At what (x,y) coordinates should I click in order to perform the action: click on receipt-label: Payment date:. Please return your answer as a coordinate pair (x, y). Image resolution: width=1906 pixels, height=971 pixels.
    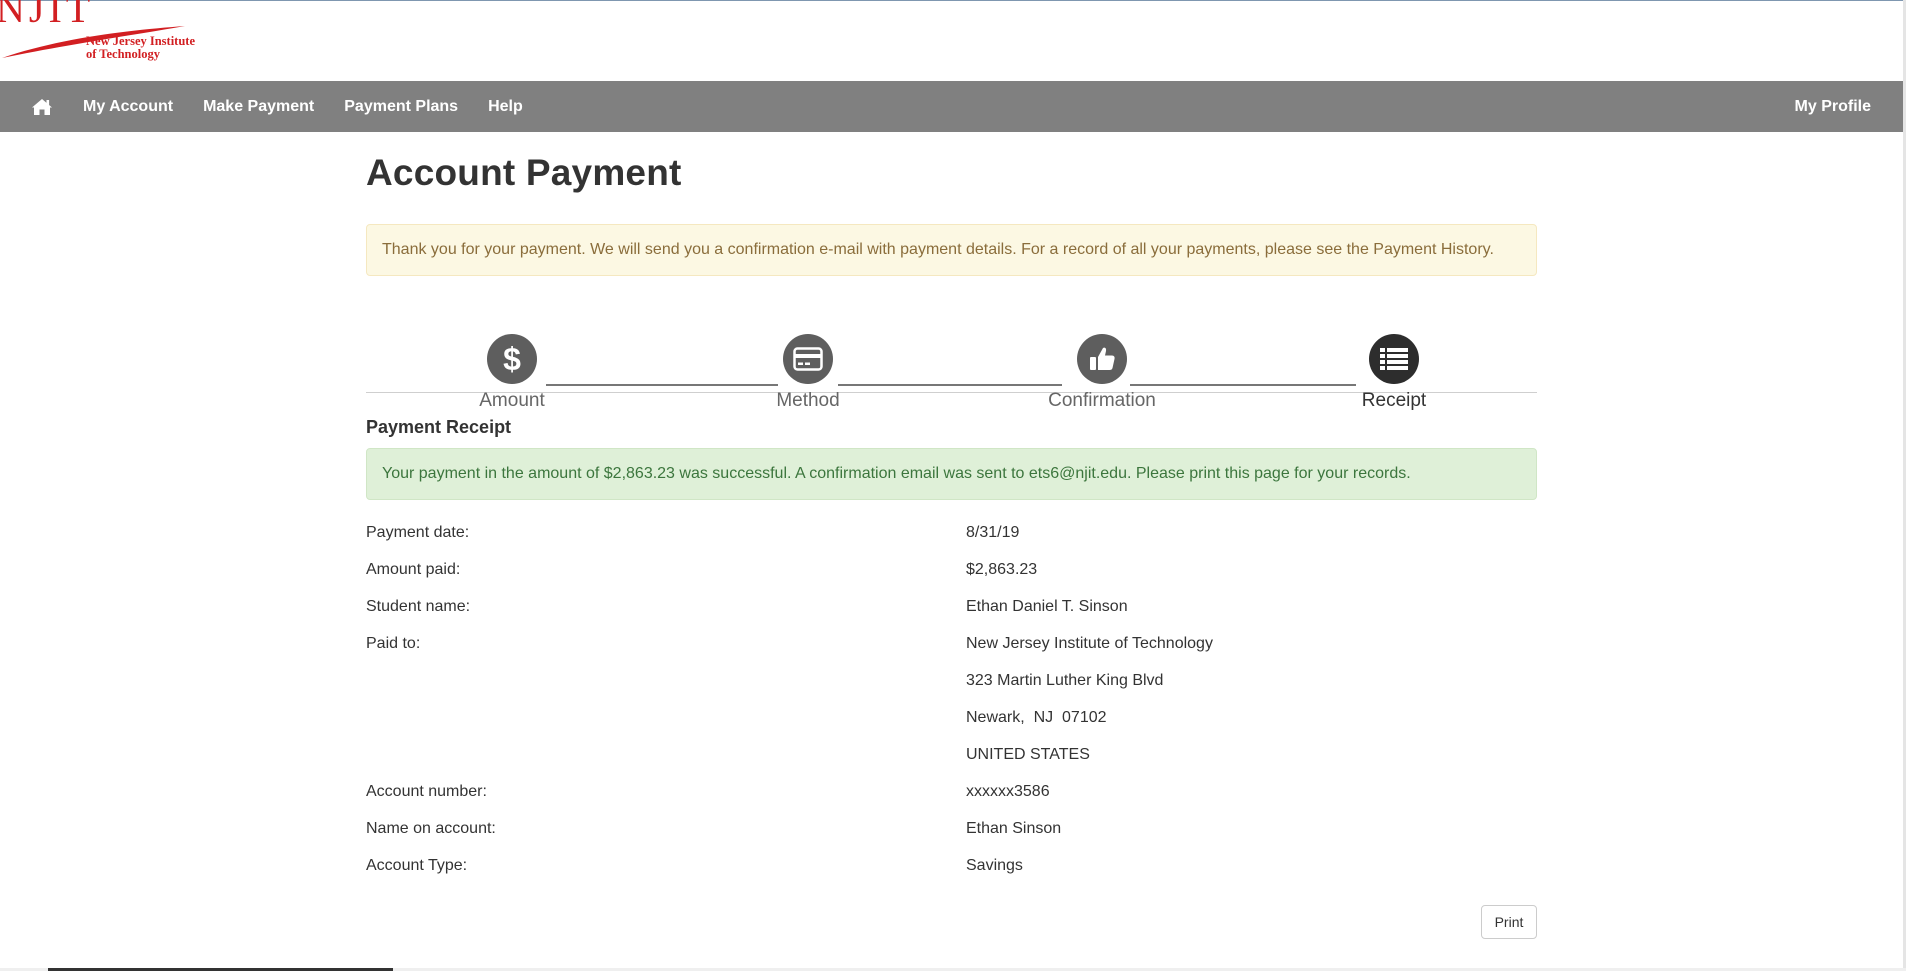
    Looking at the image, I should click on (418, 532).